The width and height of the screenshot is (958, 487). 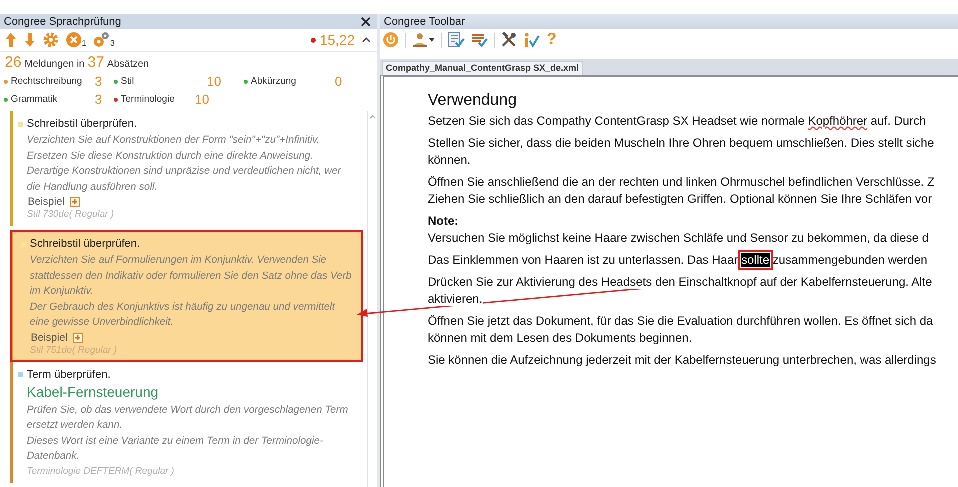 I want to click on close-icon, so click(x=366, y=21).